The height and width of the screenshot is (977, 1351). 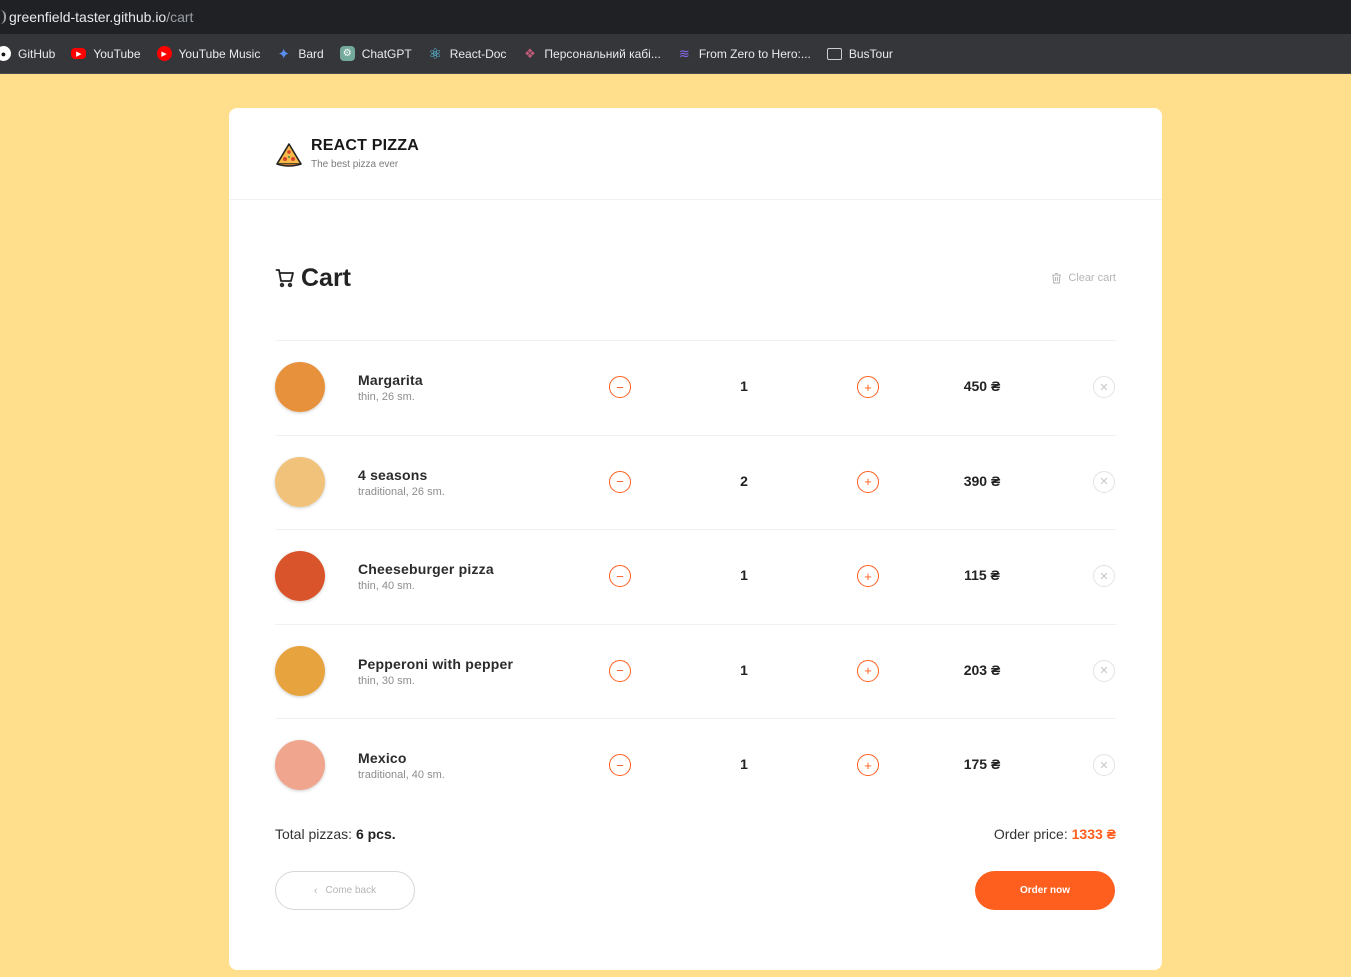 What do you see at coordinates (435, 54) in the screenshot?
I see `react-icon: ⚛` at bounding box center [435, 54].